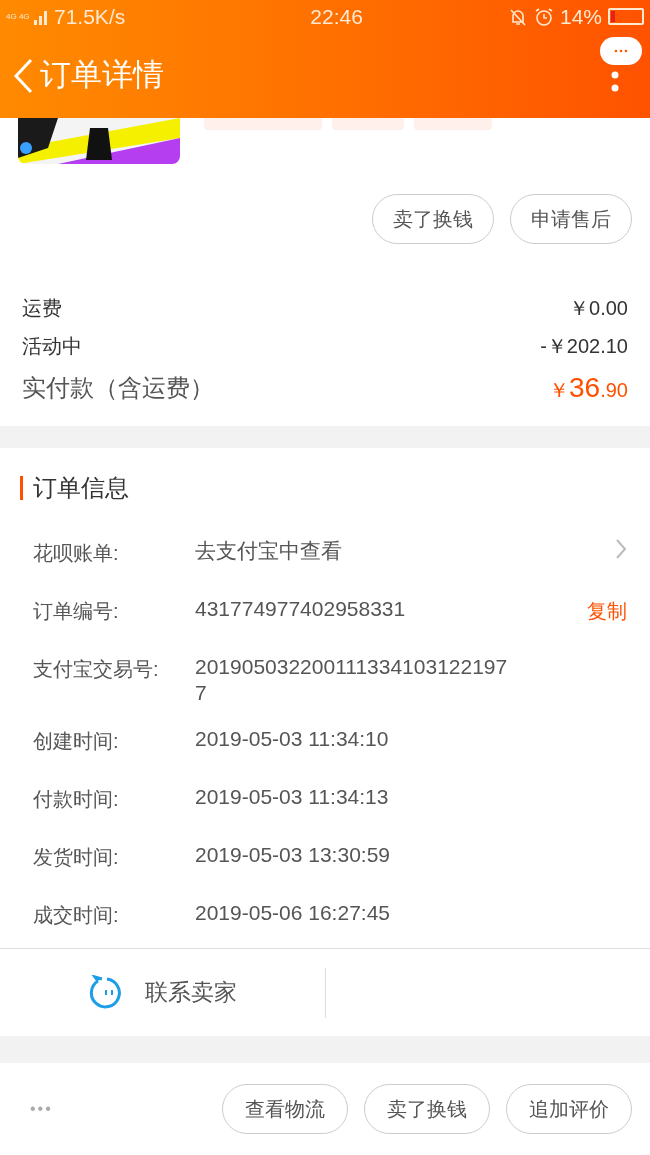  What do you see at coordinates (580, 16) in the screenshot?
I see `battery-percent: 14%` at bounding box center [580, 16].